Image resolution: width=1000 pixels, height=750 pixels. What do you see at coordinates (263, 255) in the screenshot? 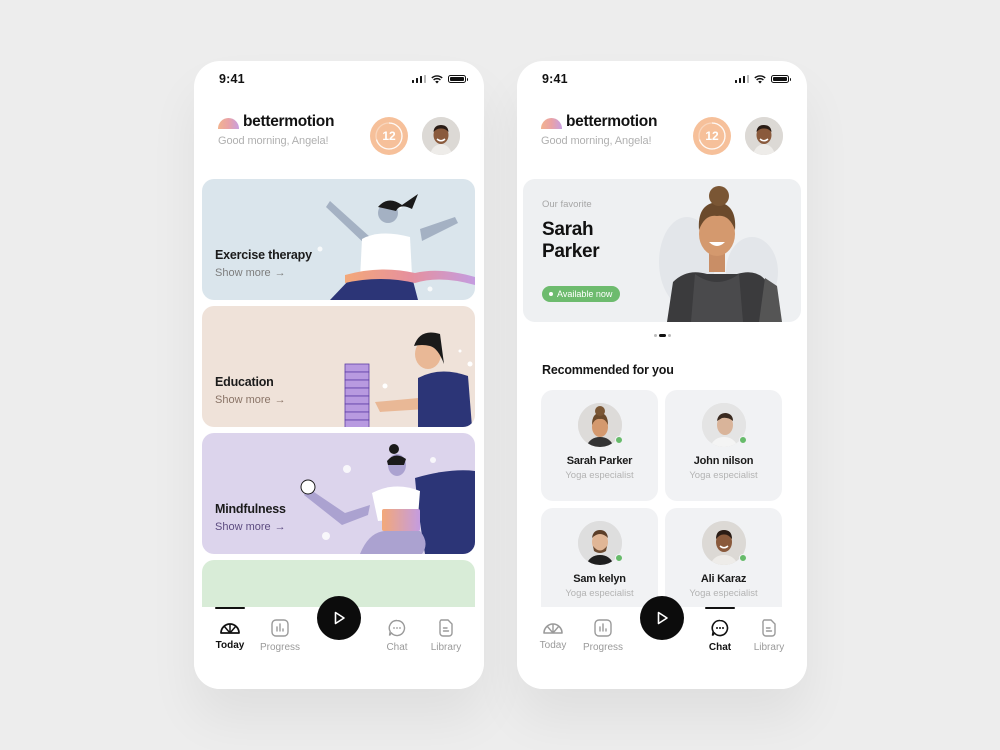
I see `card-title: Exercise therapy` at bounding box center [263, 255].